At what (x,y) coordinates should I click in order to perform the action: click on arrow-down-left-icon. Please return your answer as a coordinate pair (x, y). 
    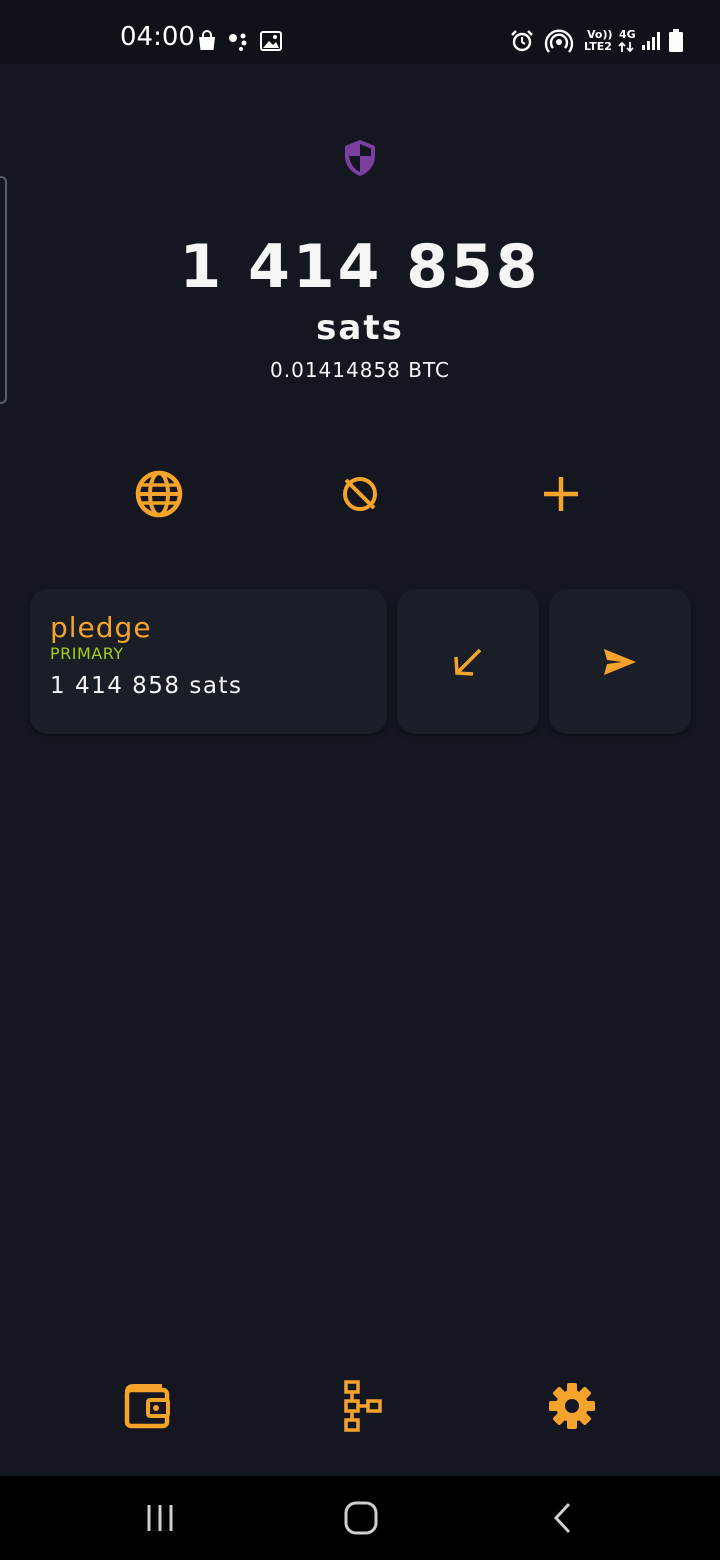
    Looking at the image, I should click on (468, 662).